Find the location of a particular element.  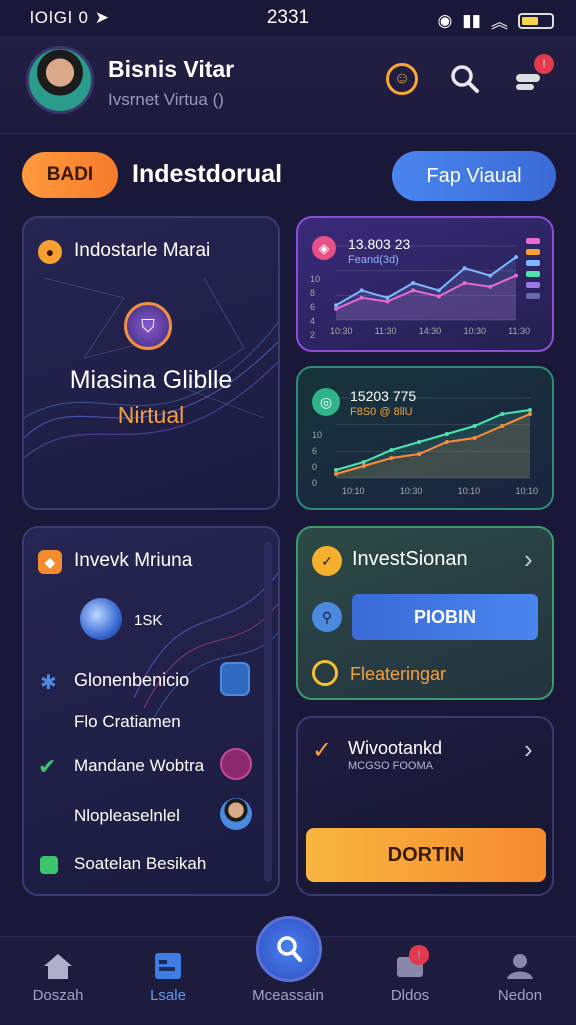

nav-item-inbox: ! Dldos is located at coordinates (410, 981).